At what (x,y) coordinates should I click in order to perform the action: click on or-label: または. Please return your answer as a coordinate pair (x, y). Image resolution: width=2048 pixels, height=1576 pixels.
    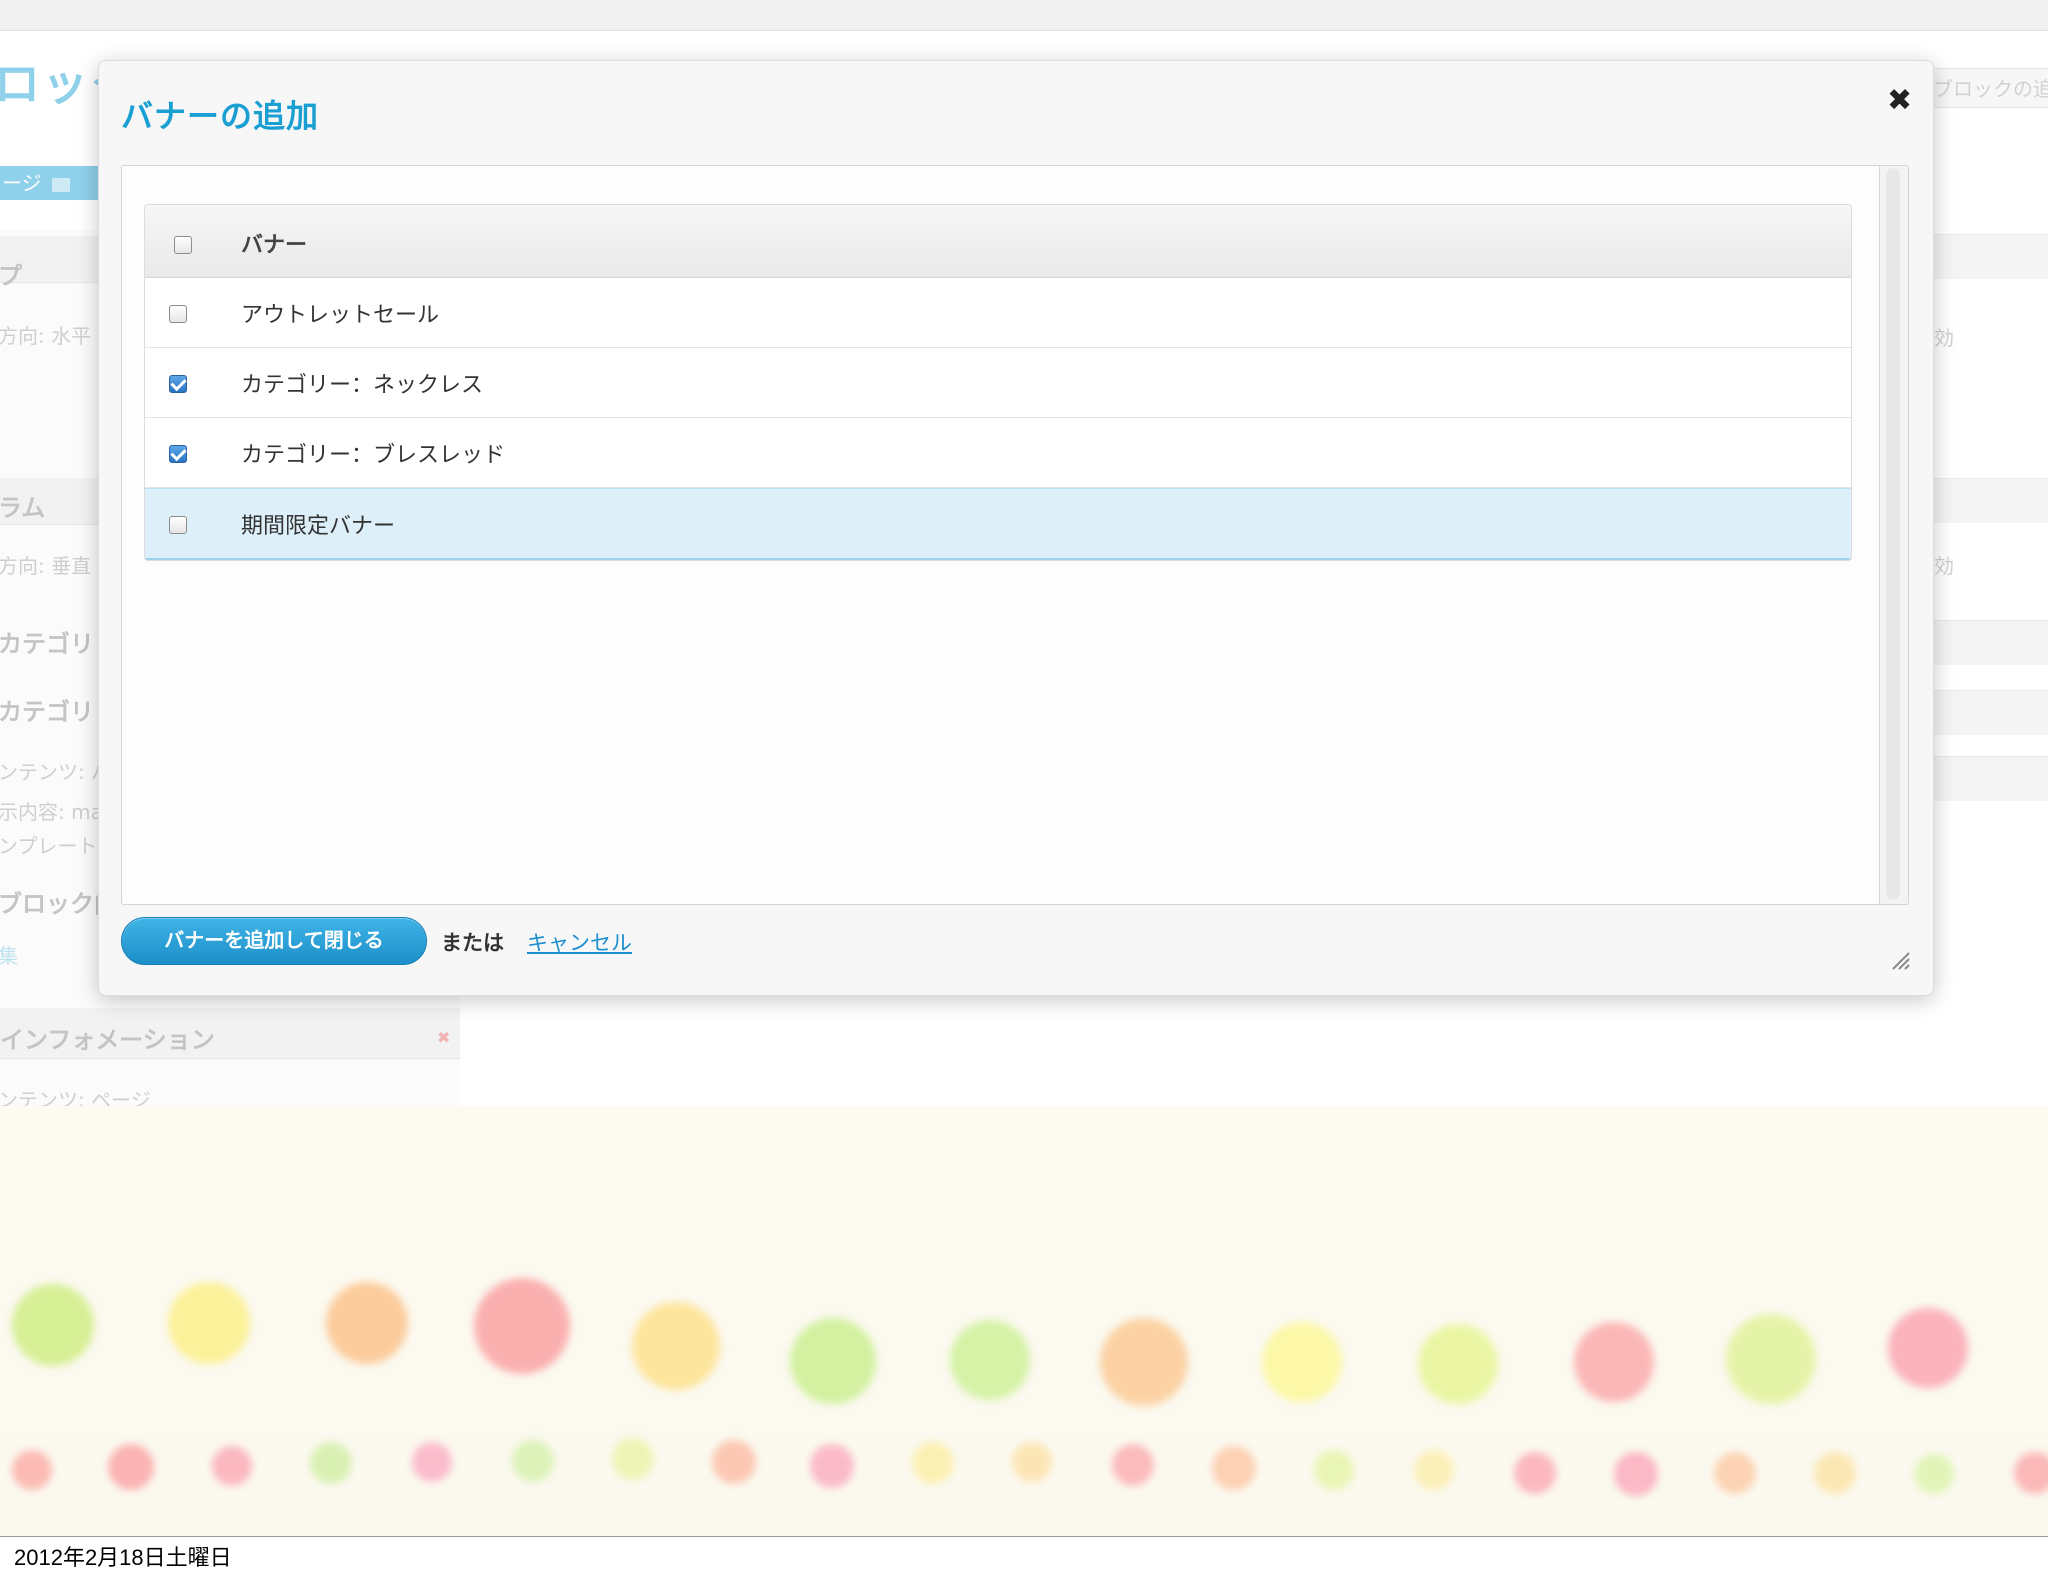
    Looking at the image, I should click on (472, 943).